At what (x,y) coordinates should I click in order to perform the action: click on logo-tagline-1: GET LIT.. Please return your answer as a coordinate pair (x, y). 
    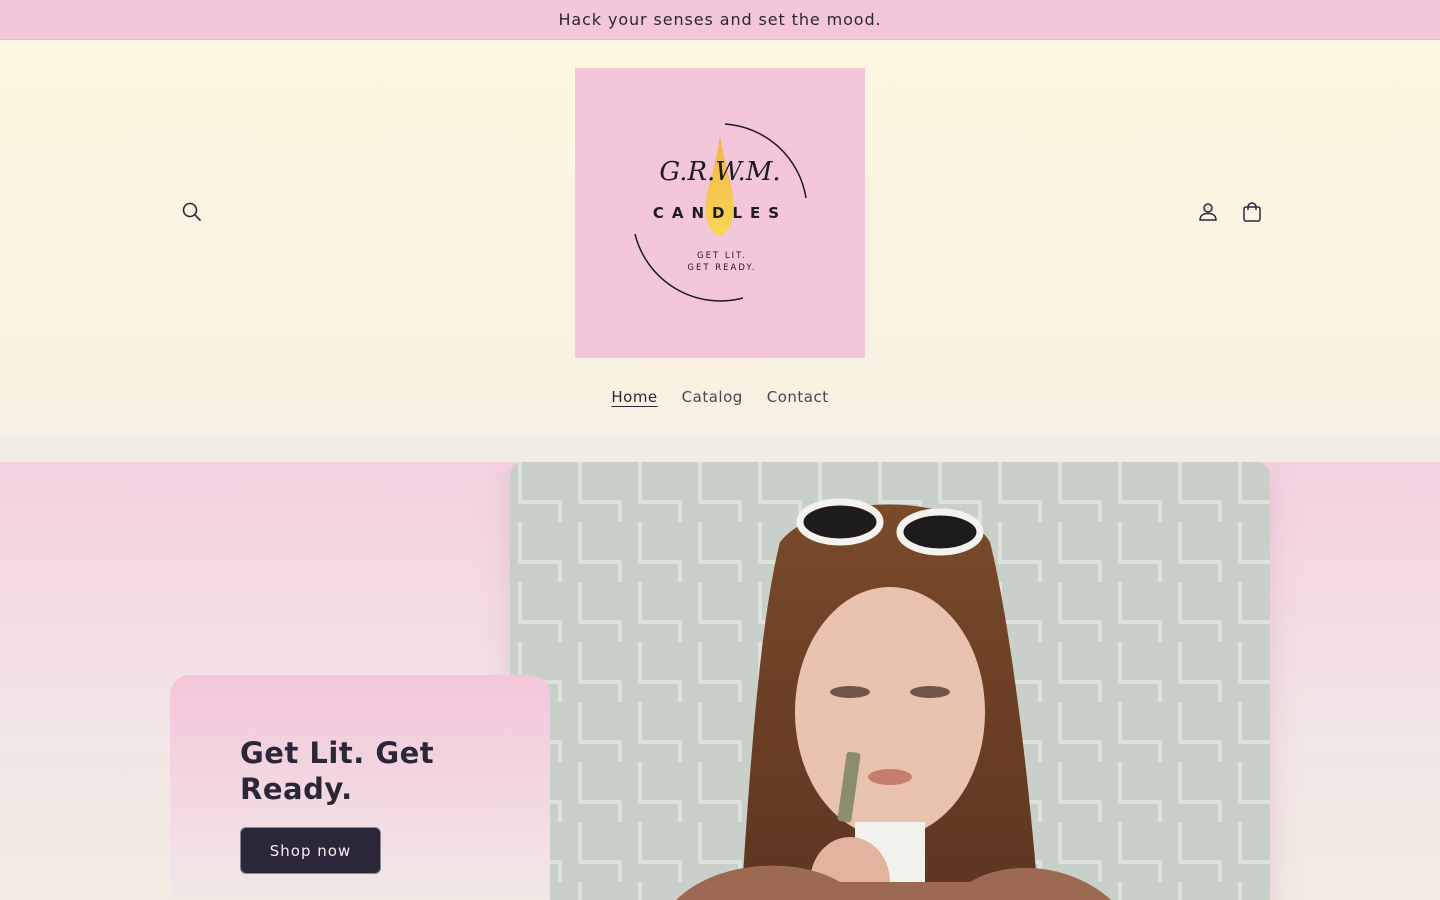
    Looking at the image, I should click on (722, 256).